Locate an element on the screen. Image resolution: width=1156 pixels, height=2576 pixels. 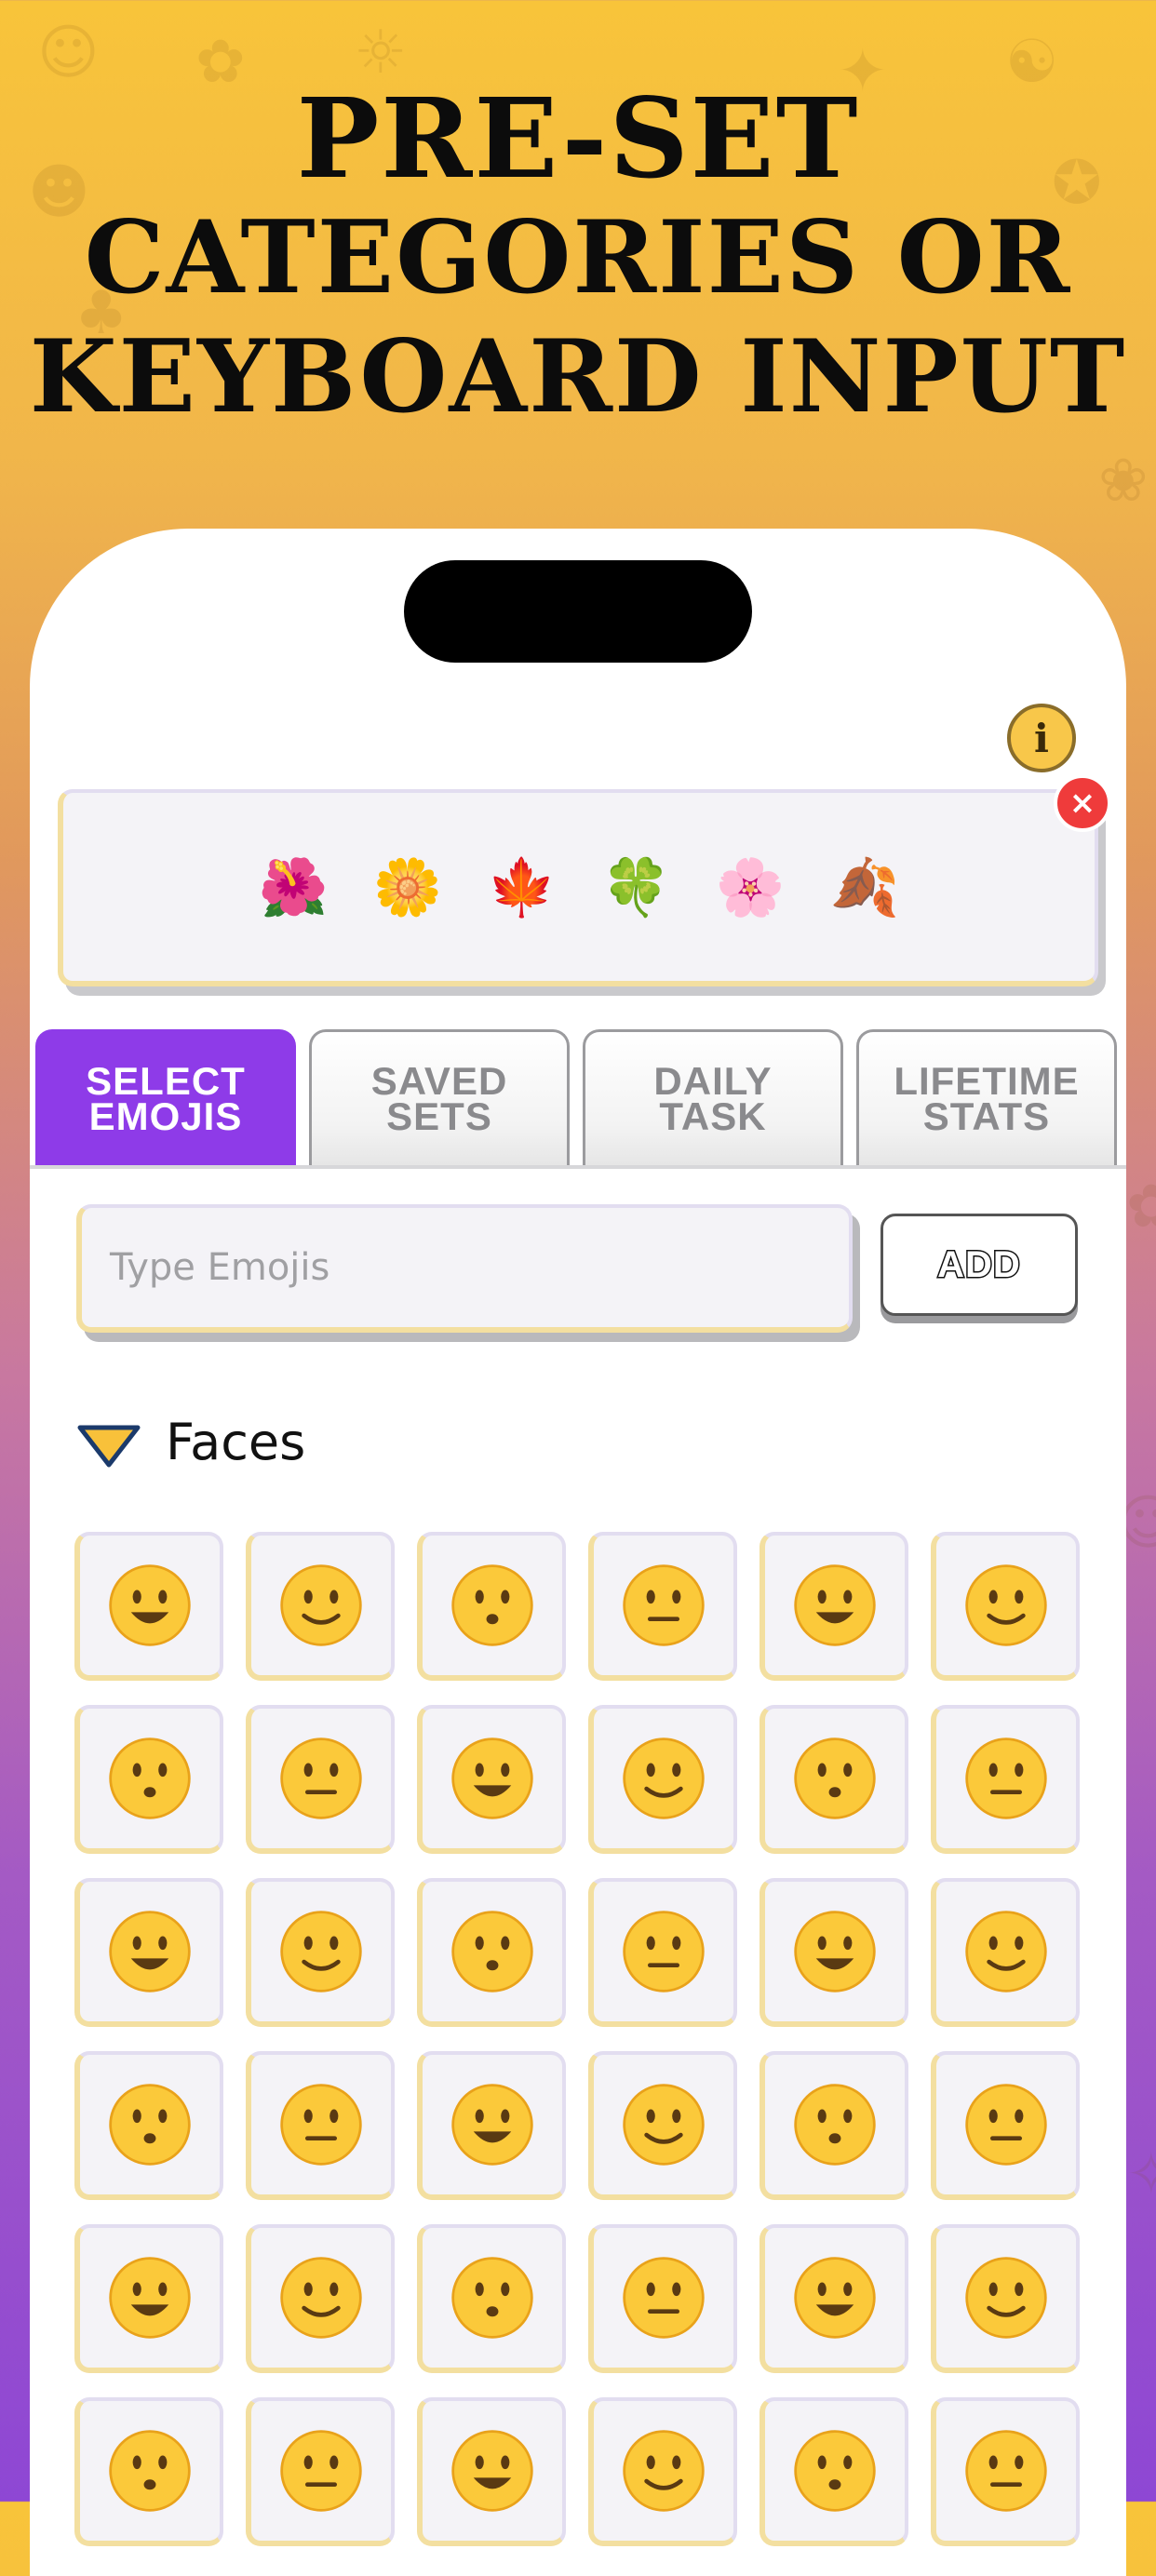
emoji-face-icon: 😉 is located at coordinates (835, 1778).